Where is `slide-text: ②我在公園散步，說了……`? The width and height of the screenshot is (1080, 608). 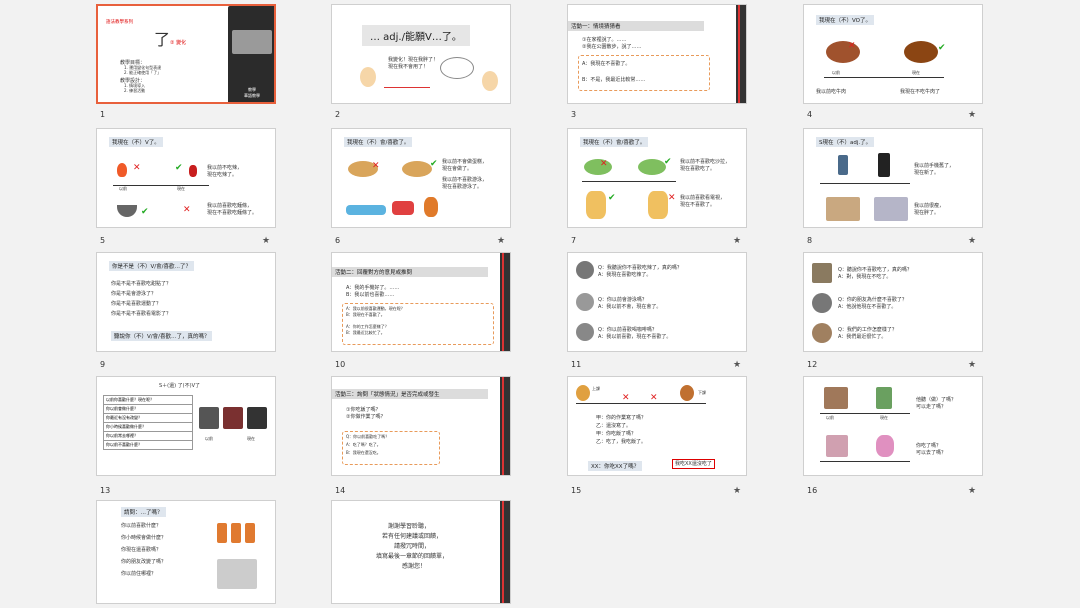
slide-text: ②我在公園散步，說了…… is located at coordinates (612, 47).